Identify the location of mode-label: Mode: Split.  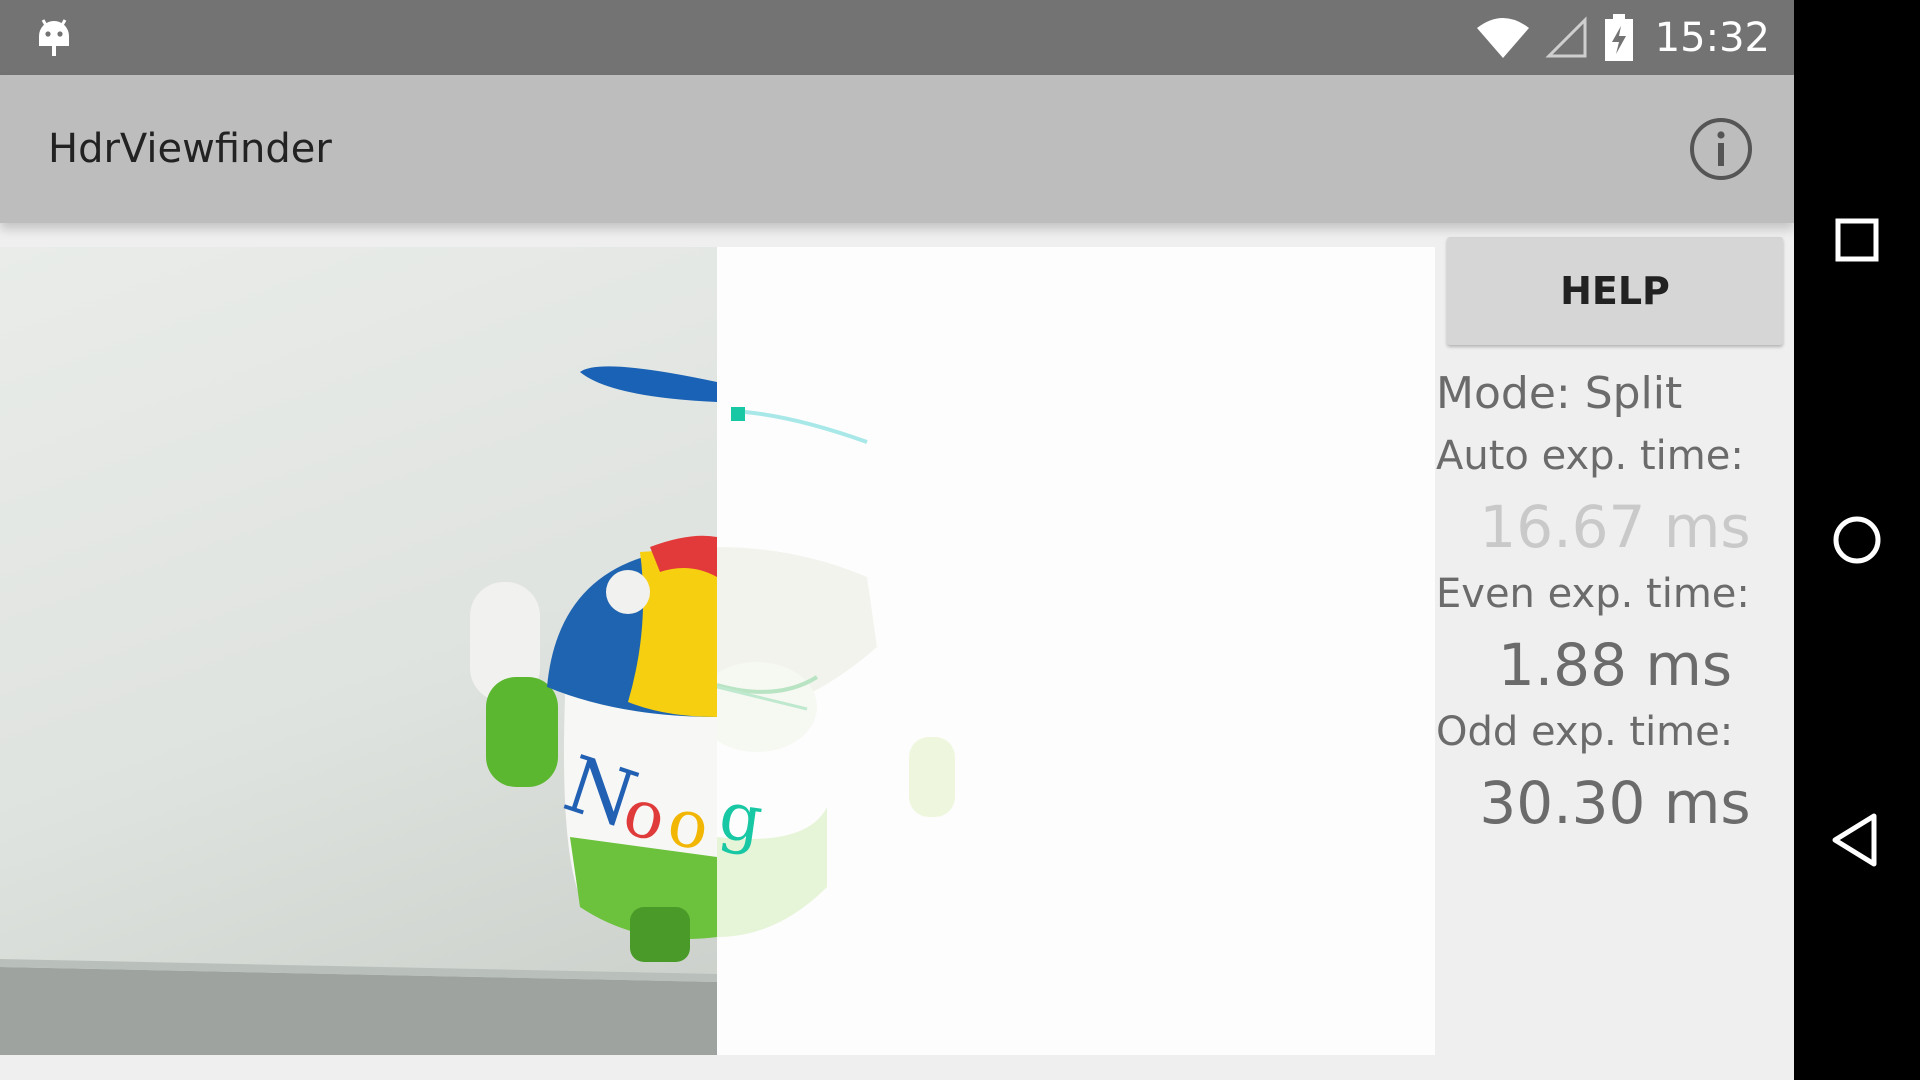
(1559, 393).